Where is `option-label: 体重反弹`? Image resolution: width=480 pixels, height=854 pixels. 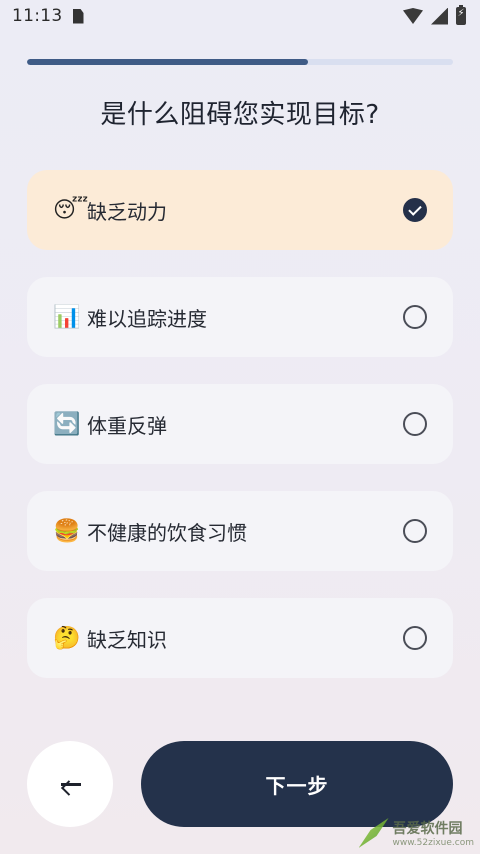 option-label: 体重反弹 is located at coordinates (127, 425).